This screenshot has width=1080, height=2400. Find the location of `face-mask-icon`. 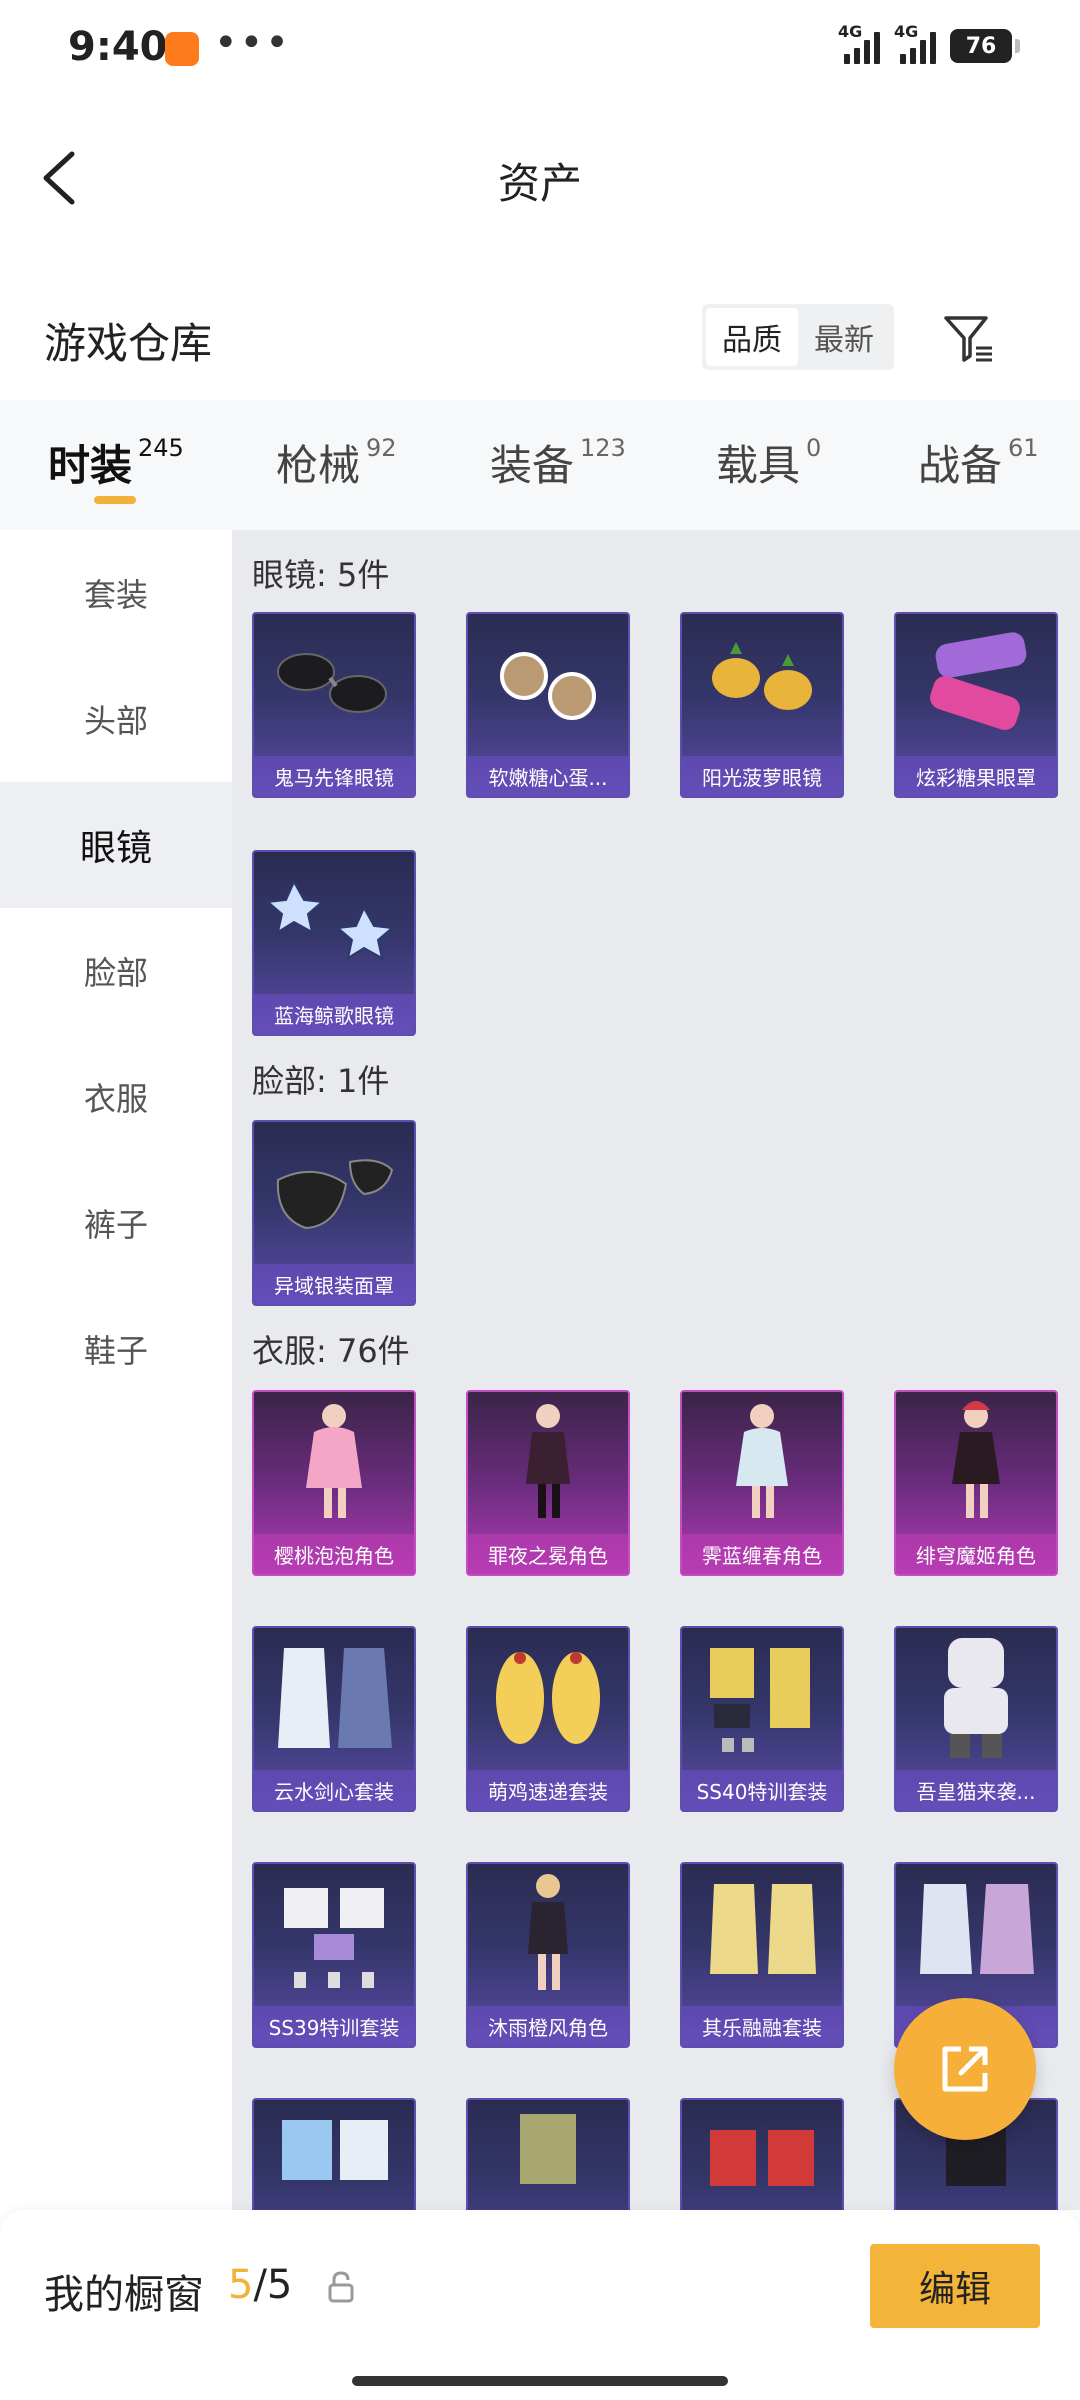

face-mask-icon is located at coordinates (335, 1194).